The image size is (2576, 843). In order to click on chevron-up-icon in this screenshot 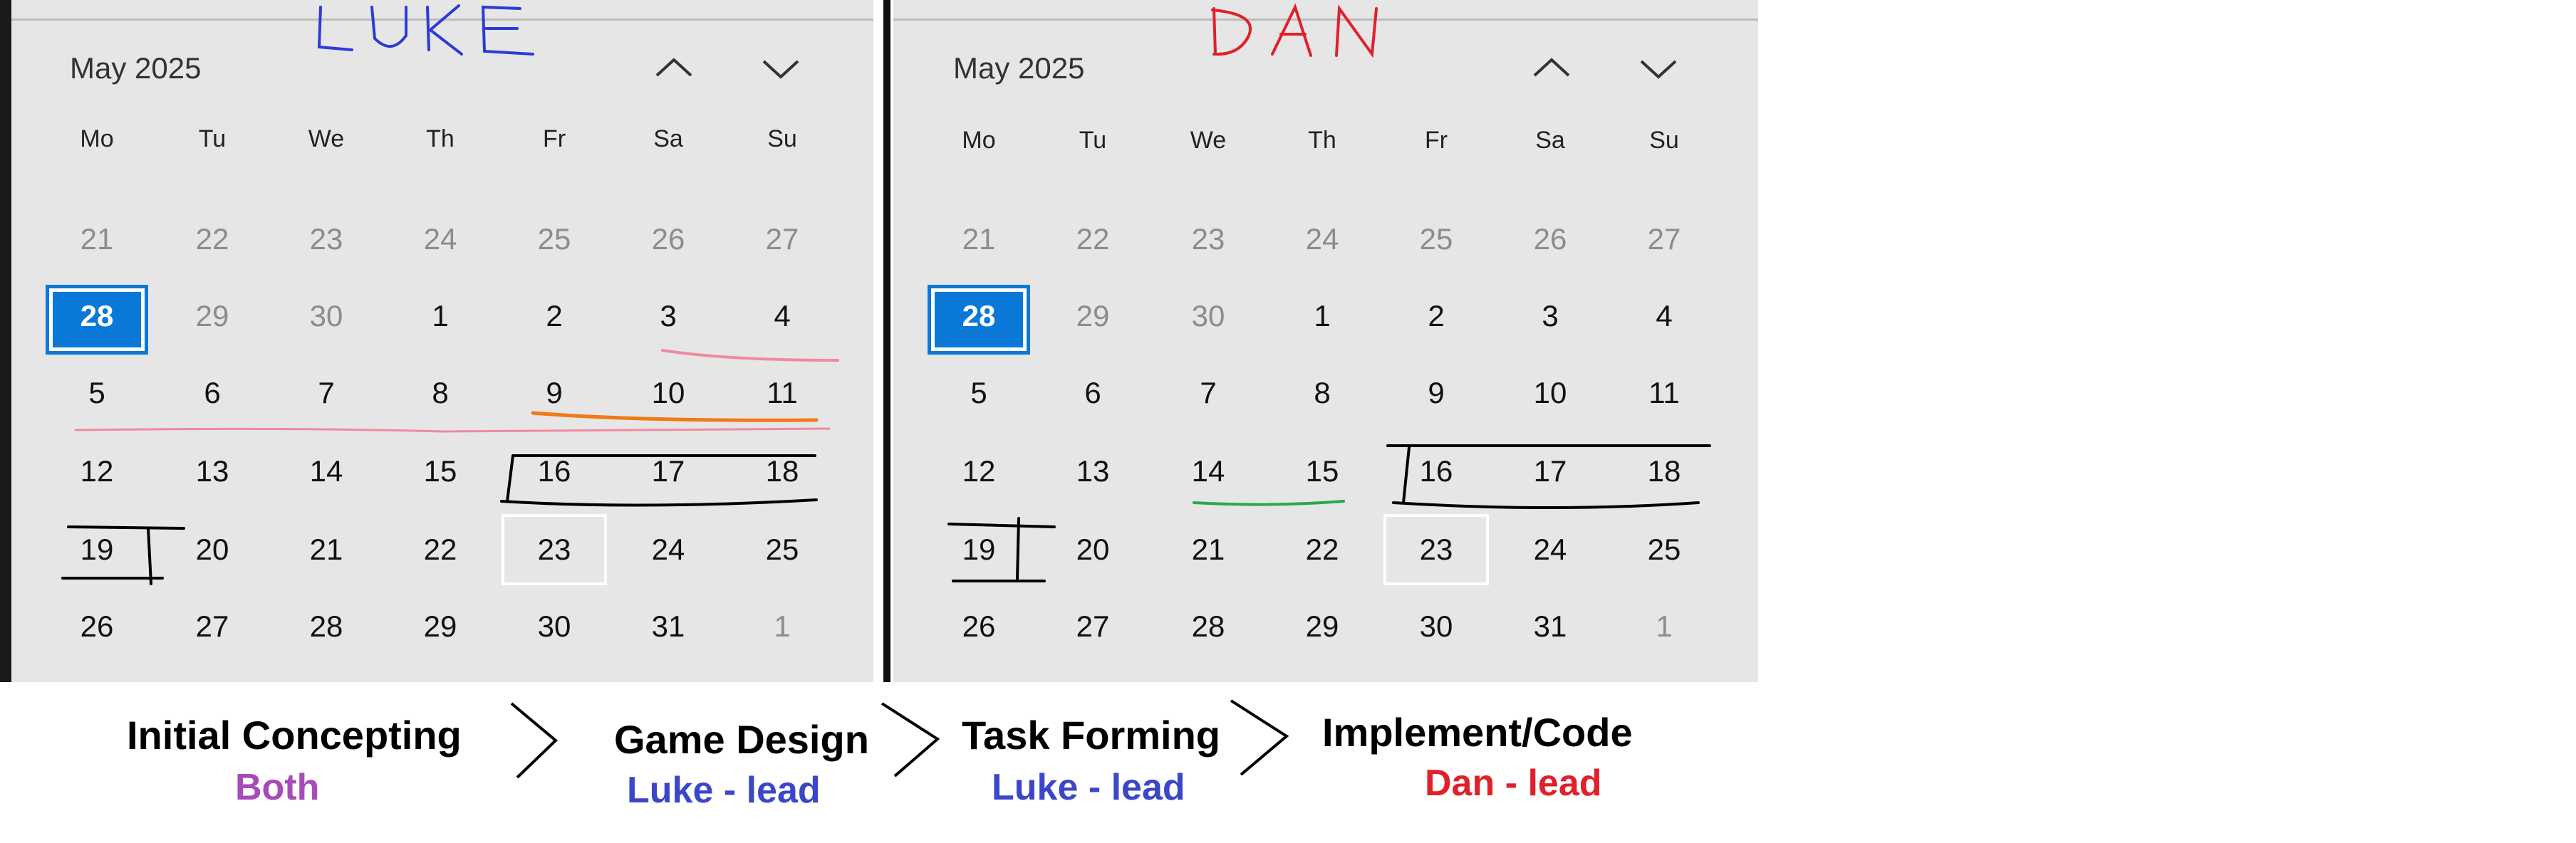, I will do `click(1551, 67)`.